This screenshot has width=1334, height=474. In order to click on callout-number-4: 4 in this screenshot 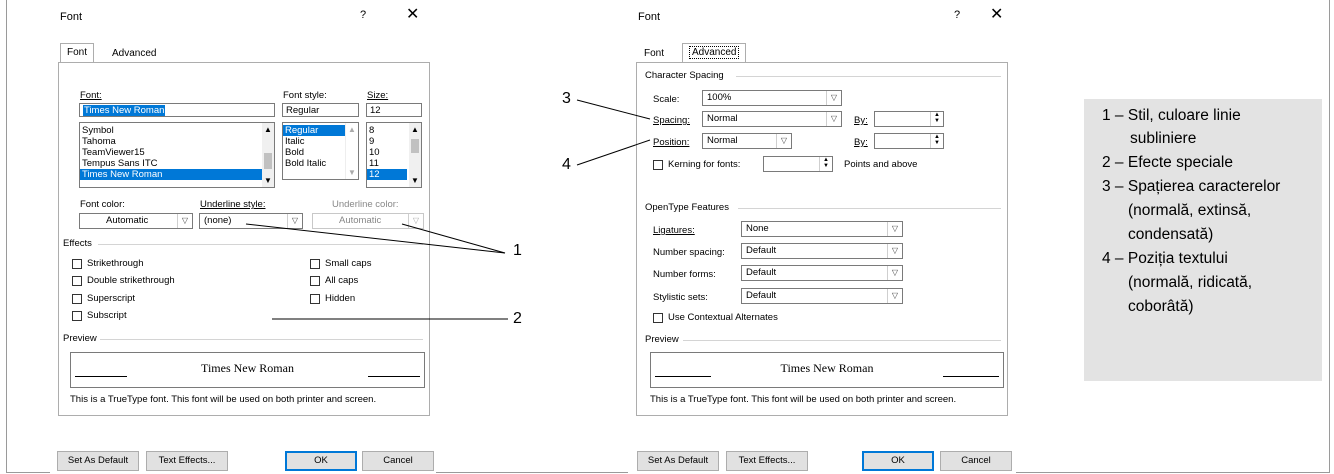, I will do `click(566, 164)`.